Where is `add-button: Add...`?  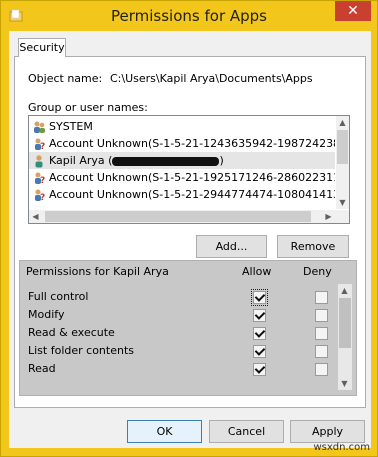
add-button: Add... is located at coordinates (231, 246).